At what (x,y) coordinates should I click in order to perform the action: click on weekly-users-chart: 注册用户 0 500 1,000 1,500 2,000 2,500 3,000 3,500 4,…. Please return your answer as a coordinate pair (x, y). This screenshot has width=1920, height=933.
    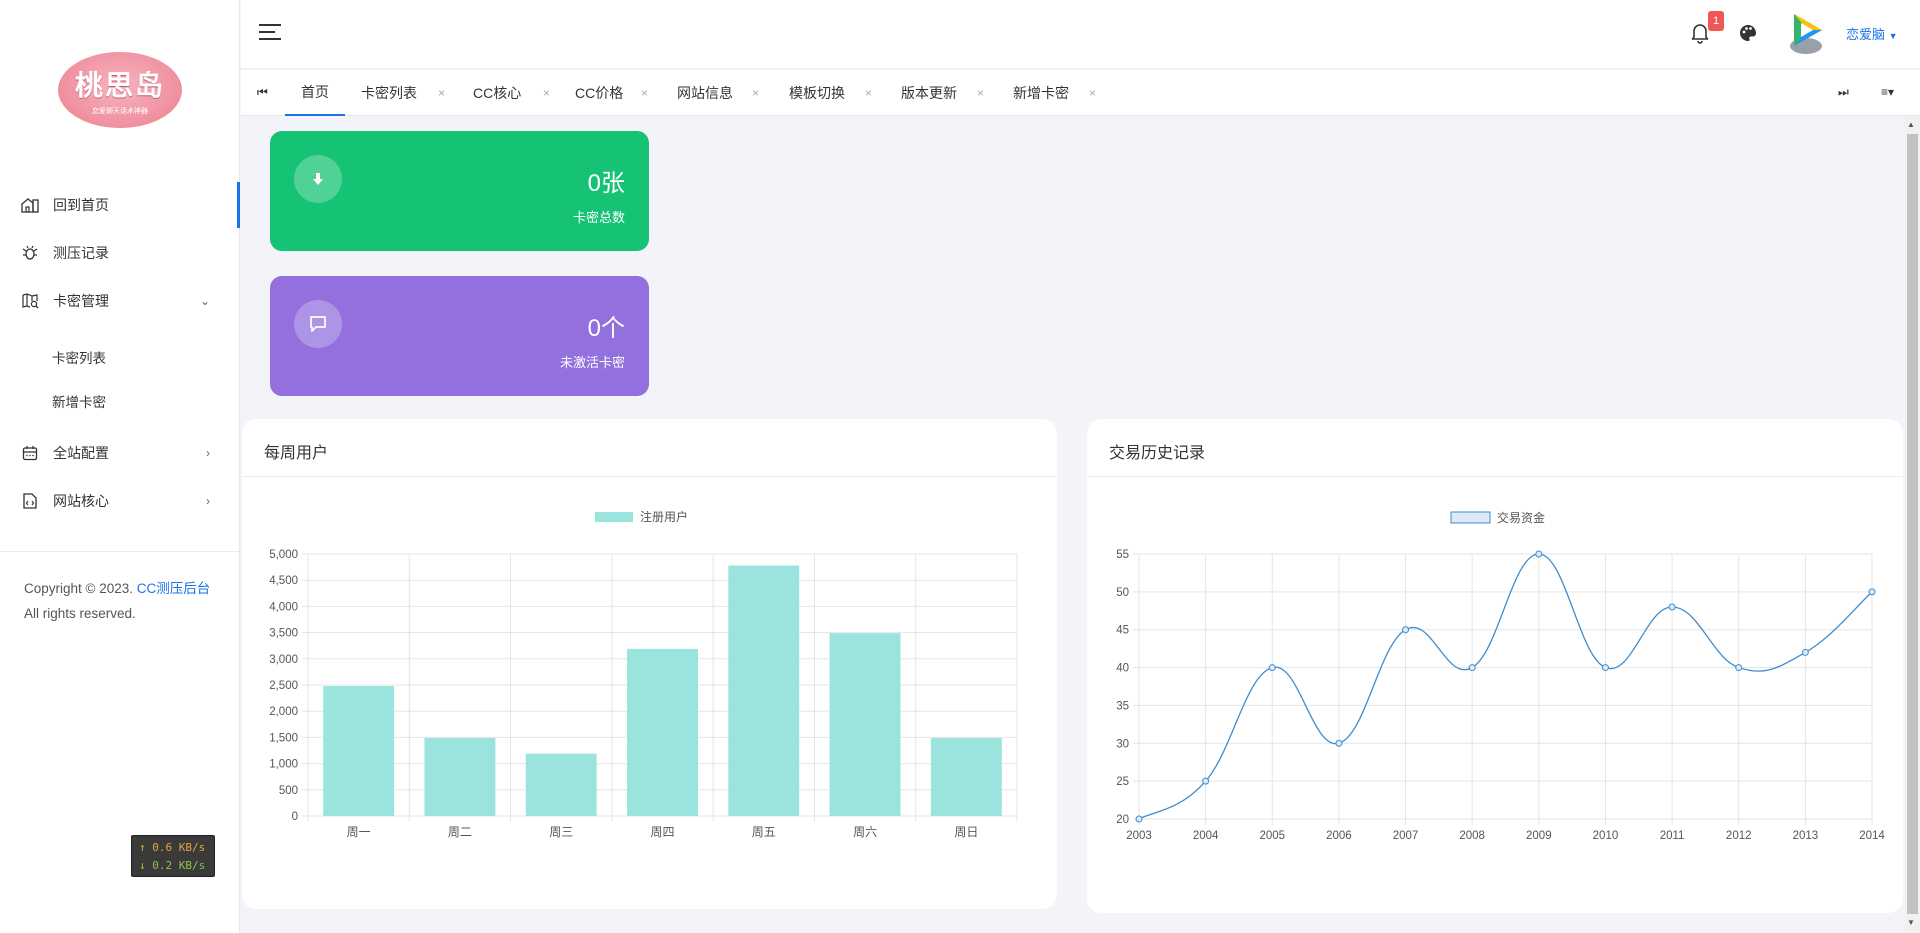
    Looking at the image, I should click on (643, 674).